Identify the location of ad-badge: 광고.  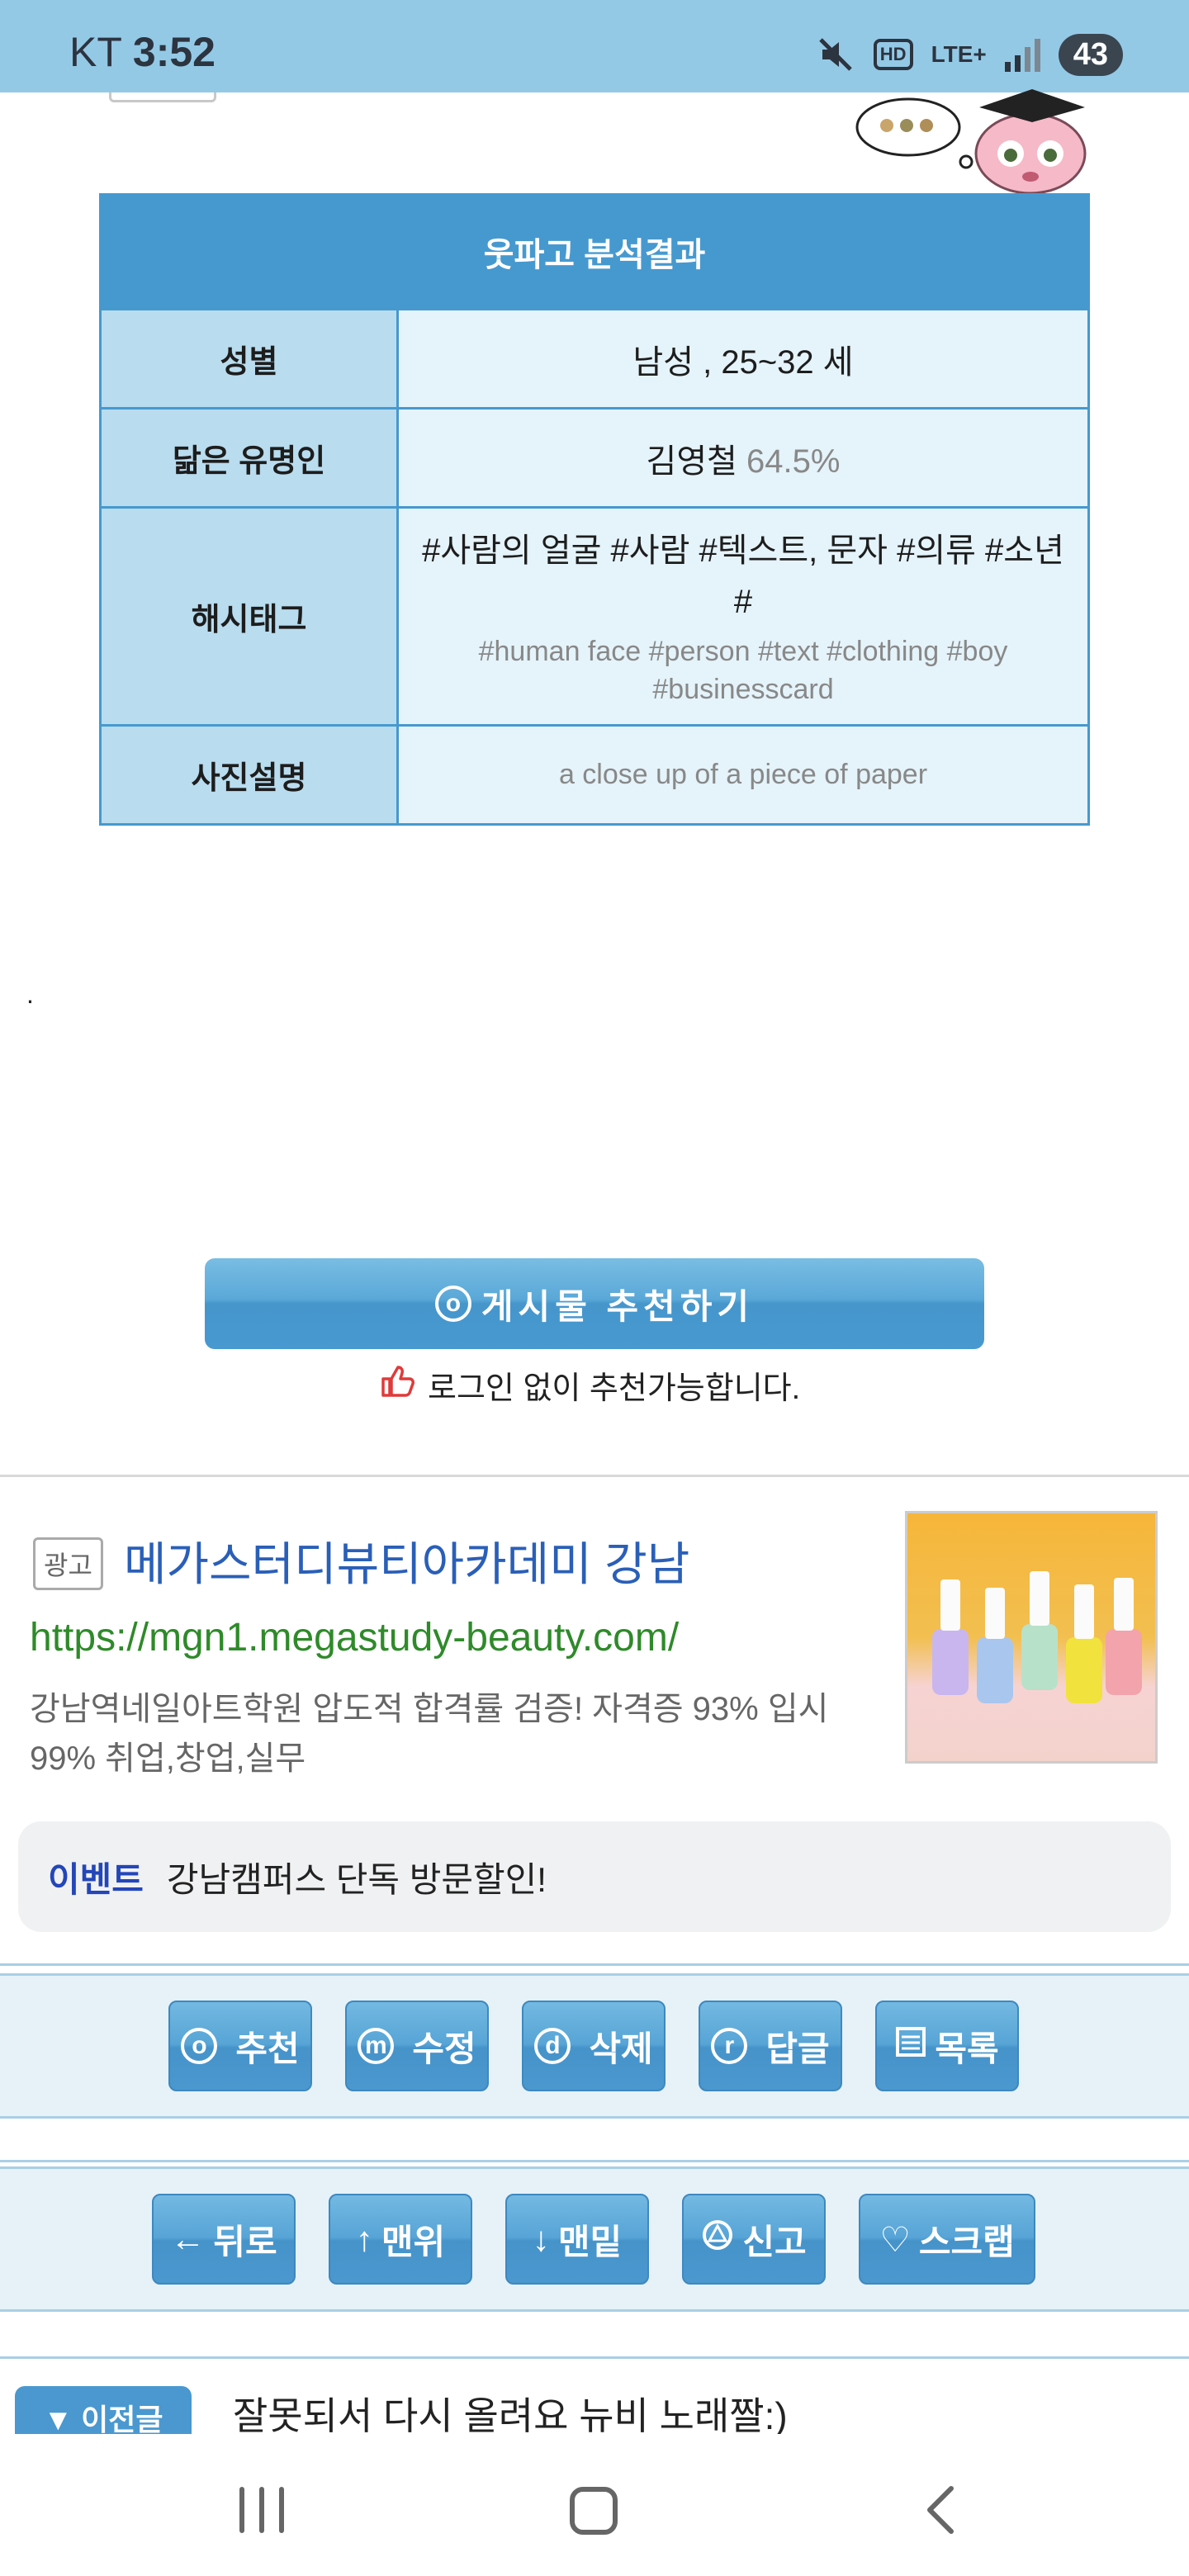
(68, 1563).